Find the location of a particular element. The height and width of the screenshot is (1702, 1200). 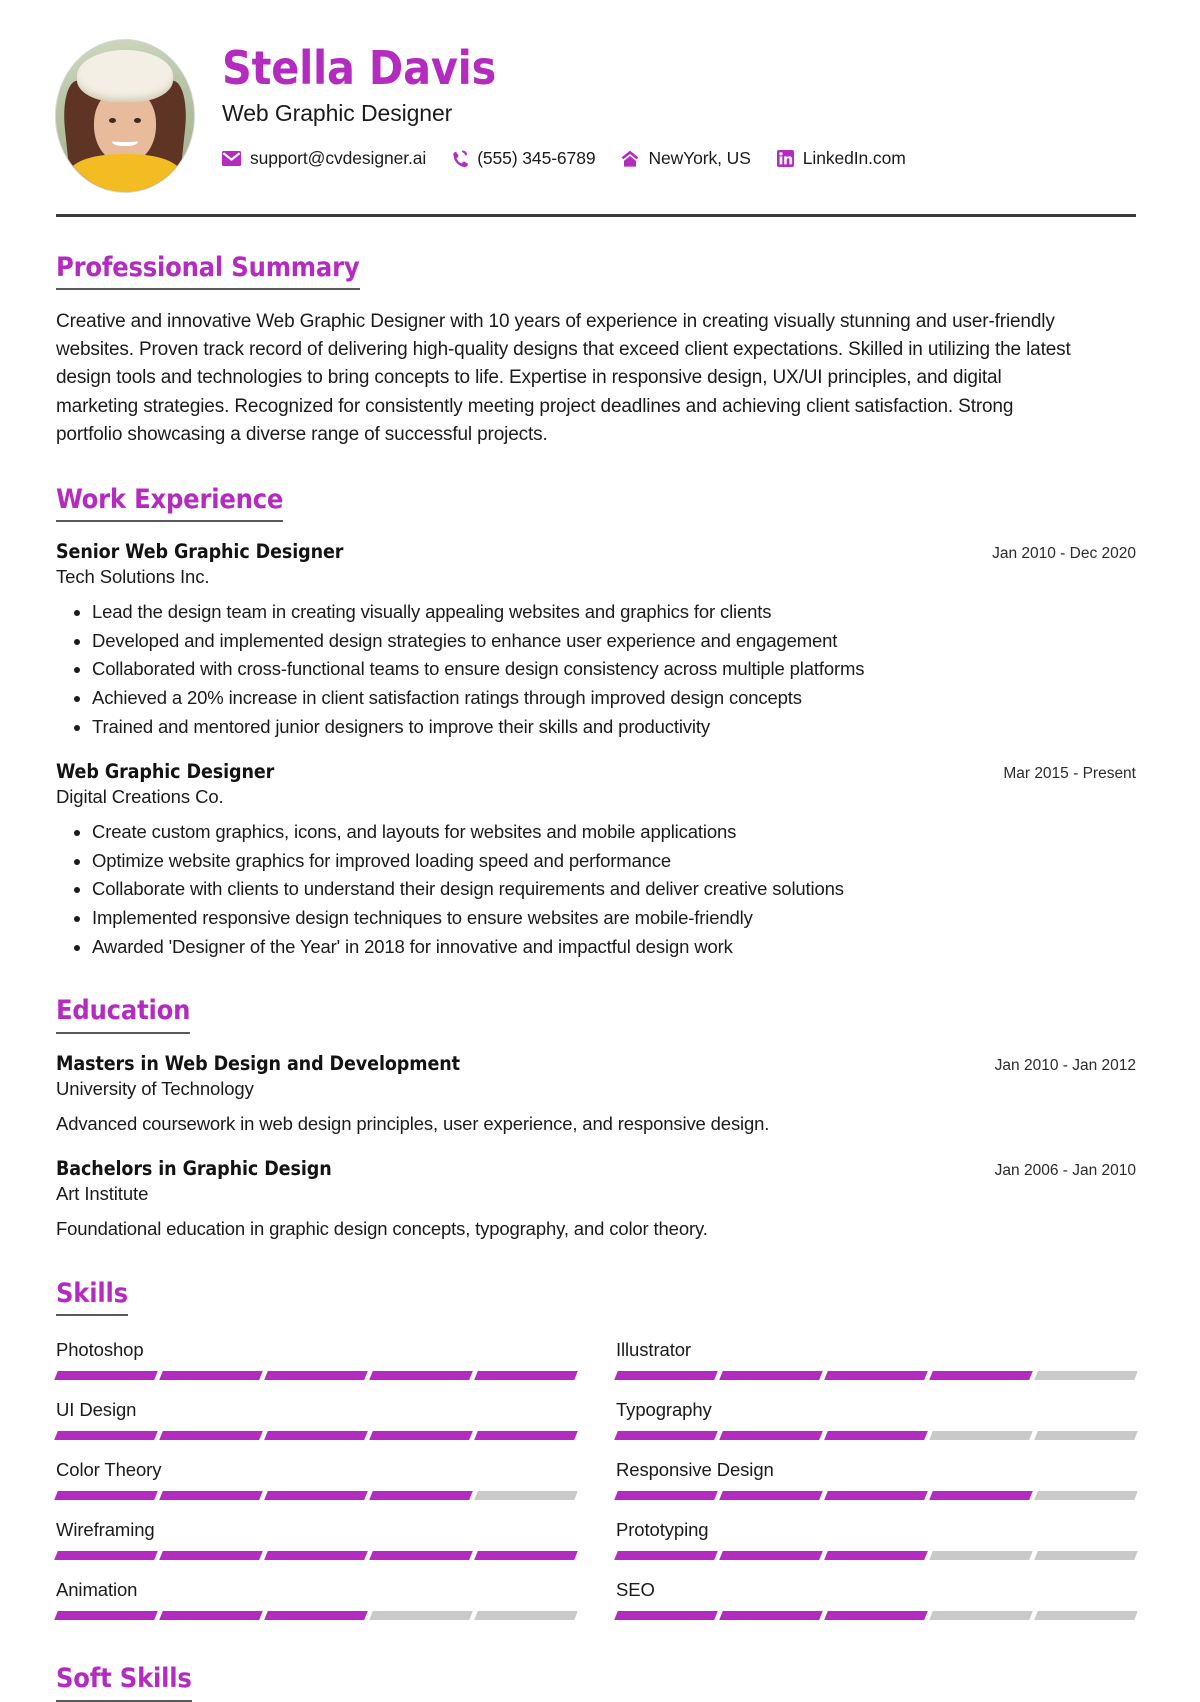

skill-item: Animation is located at coordinates (316, 1600).